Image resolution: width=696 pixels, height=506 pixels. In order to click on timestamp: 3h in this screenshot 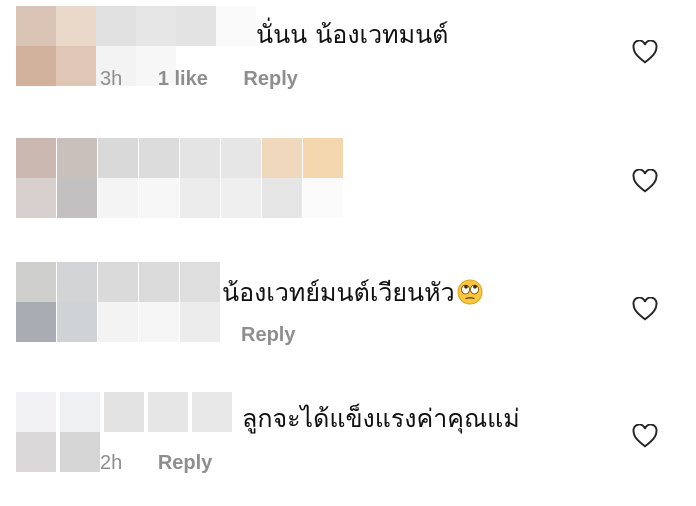, I will do `click(111, 79)`.